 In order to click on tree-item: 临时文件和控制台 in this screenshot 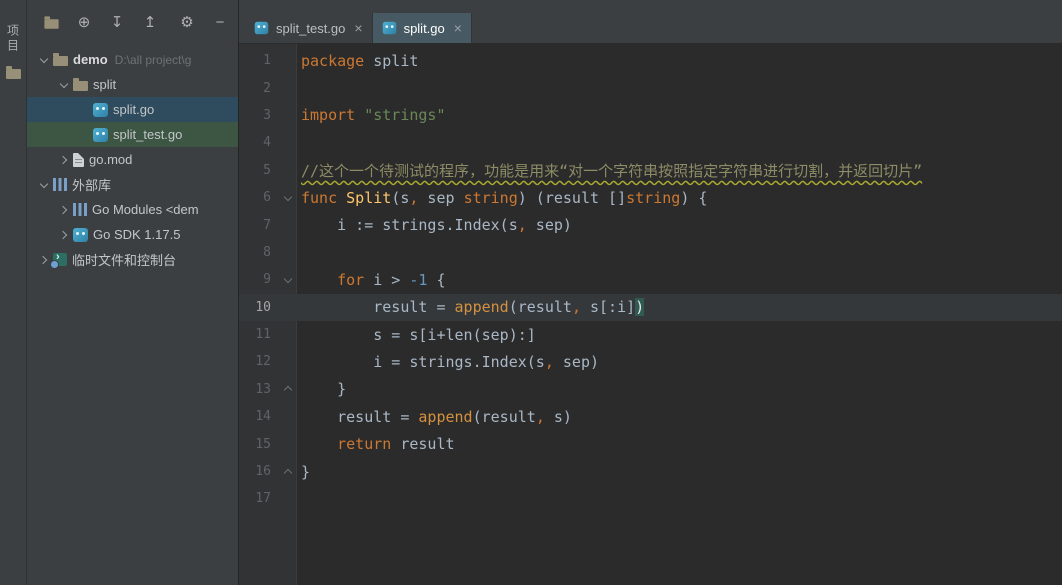, I will do `click(132, 259)`.